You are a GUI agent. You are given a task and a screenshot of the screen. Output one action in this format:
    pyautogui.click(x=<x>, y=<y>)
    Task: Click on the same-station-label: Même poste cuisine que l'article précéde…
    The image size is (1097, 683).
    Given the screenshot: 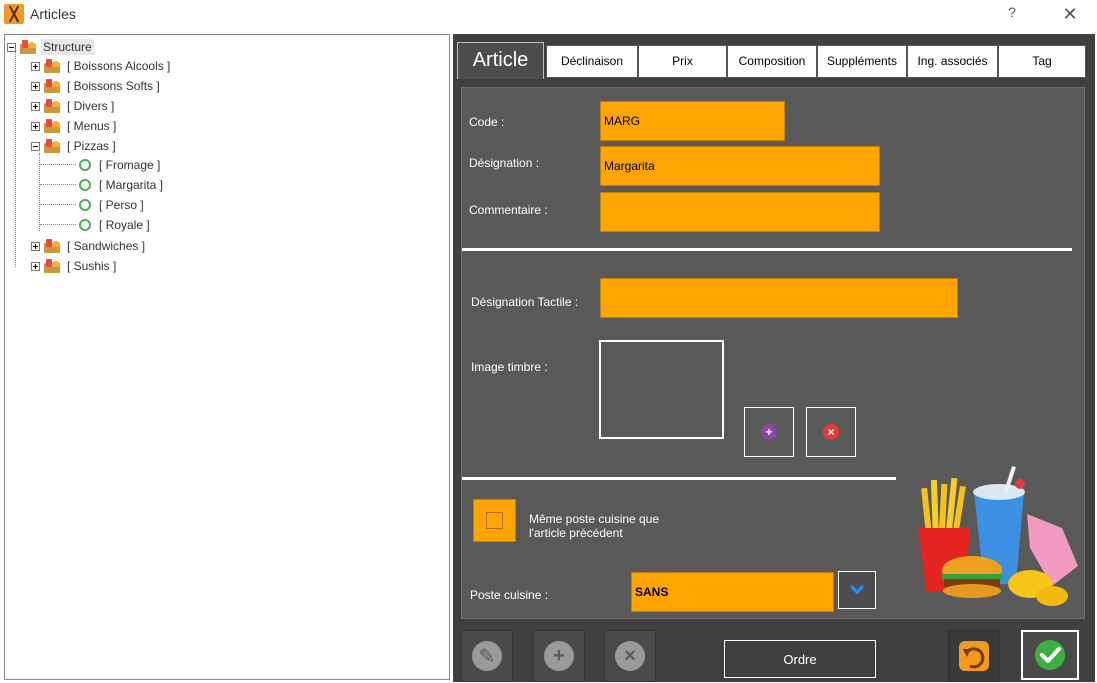 What is the action you would take?
    pyautogui.click(x=594, y=526)
    